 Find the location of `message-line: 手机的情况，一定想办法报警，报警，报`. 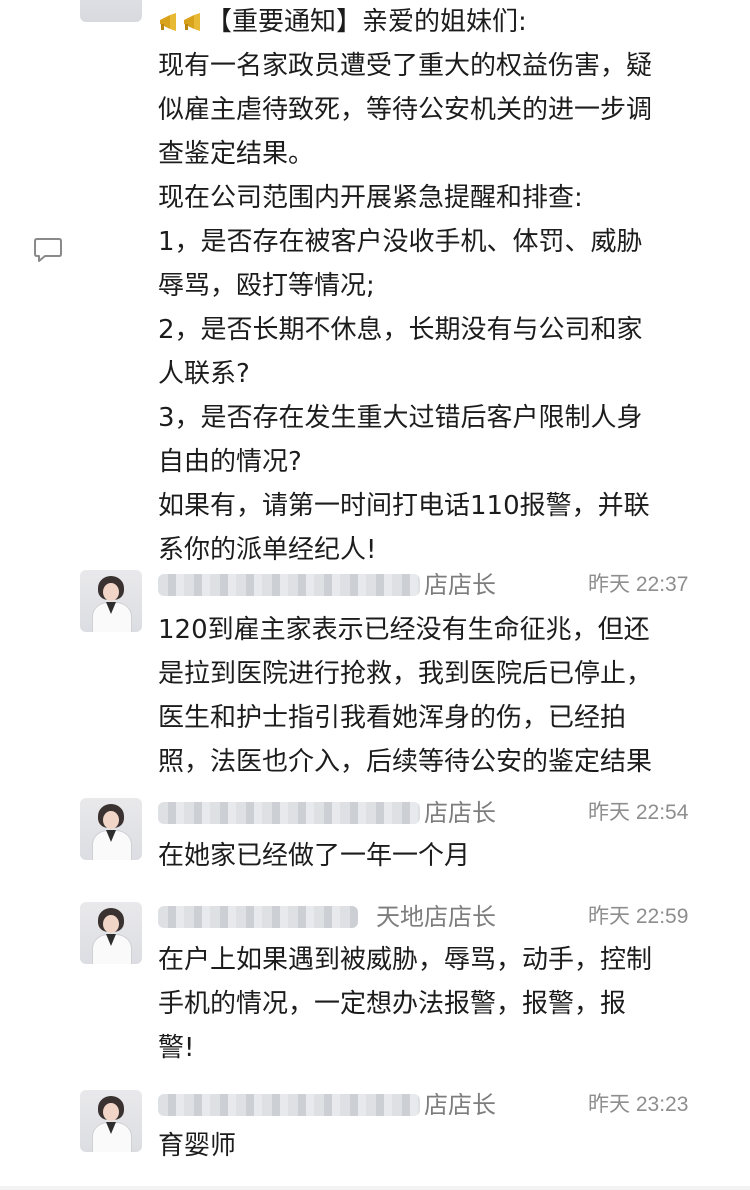

message-line: 手机的情况，一定想办法报警，报警，报 is located at coordinates (392, 1004).